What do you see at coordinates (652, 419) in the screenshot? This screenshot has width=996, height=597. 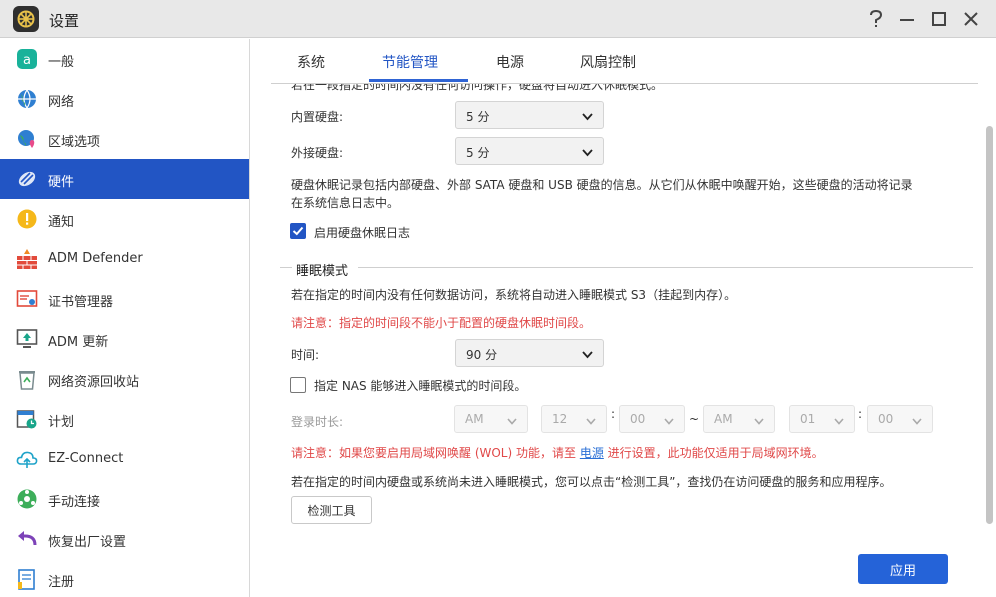 I see `start-minute-select: 00` at bounding box center [652, 419].